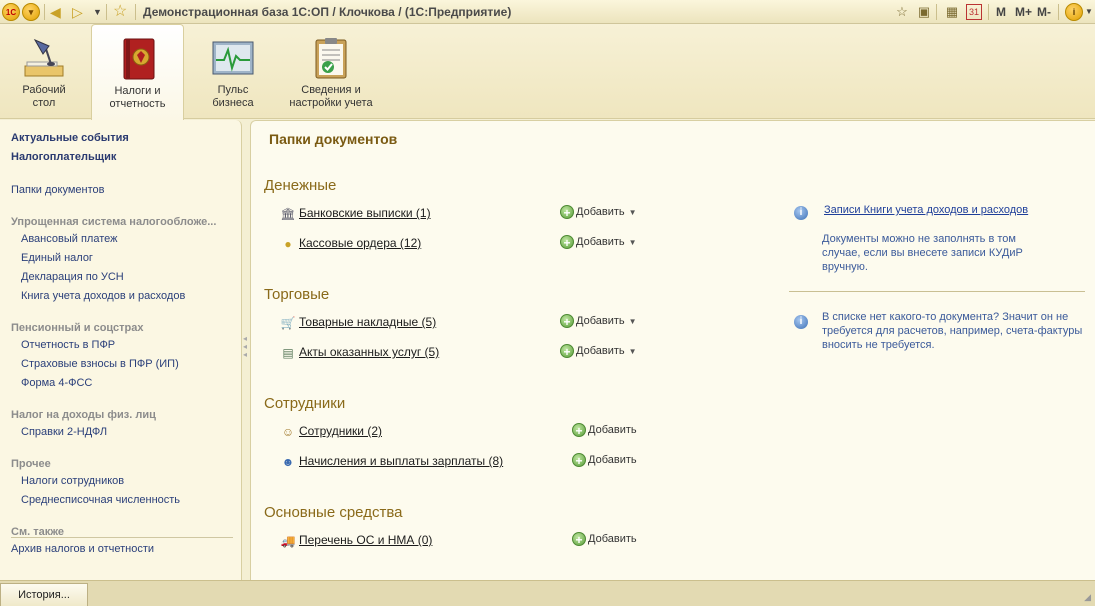 This screenshot has width=1095, height=606. What do you see at coordinates (72, 481) in the screenshot?
I see `nav-item-employee-taxes: Налоги сотрудников` at bounding box center [72, 481].